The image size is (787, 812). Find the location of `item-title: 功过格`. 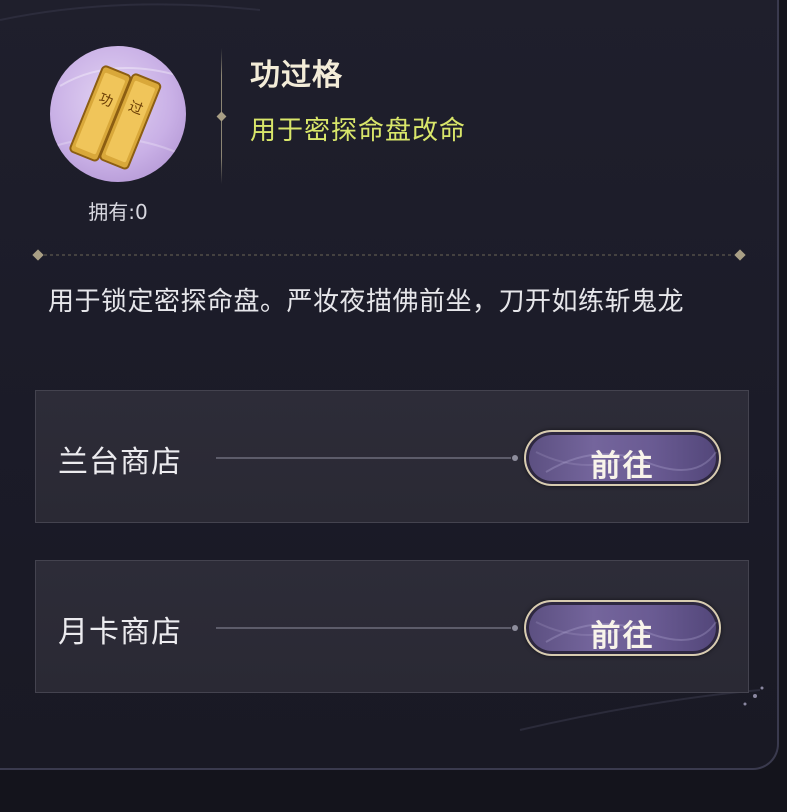

item-title: 功过格 is located at coordinates (296, 75).